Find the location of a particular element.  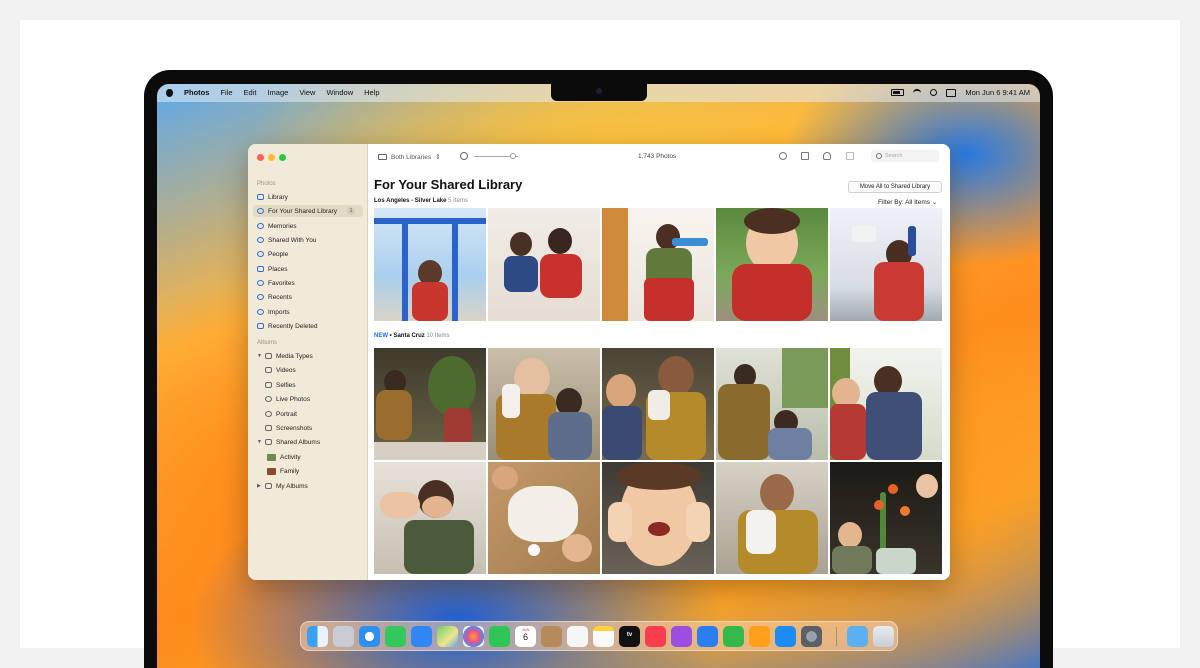

rotate-icon is located at coordinates (464, 156).